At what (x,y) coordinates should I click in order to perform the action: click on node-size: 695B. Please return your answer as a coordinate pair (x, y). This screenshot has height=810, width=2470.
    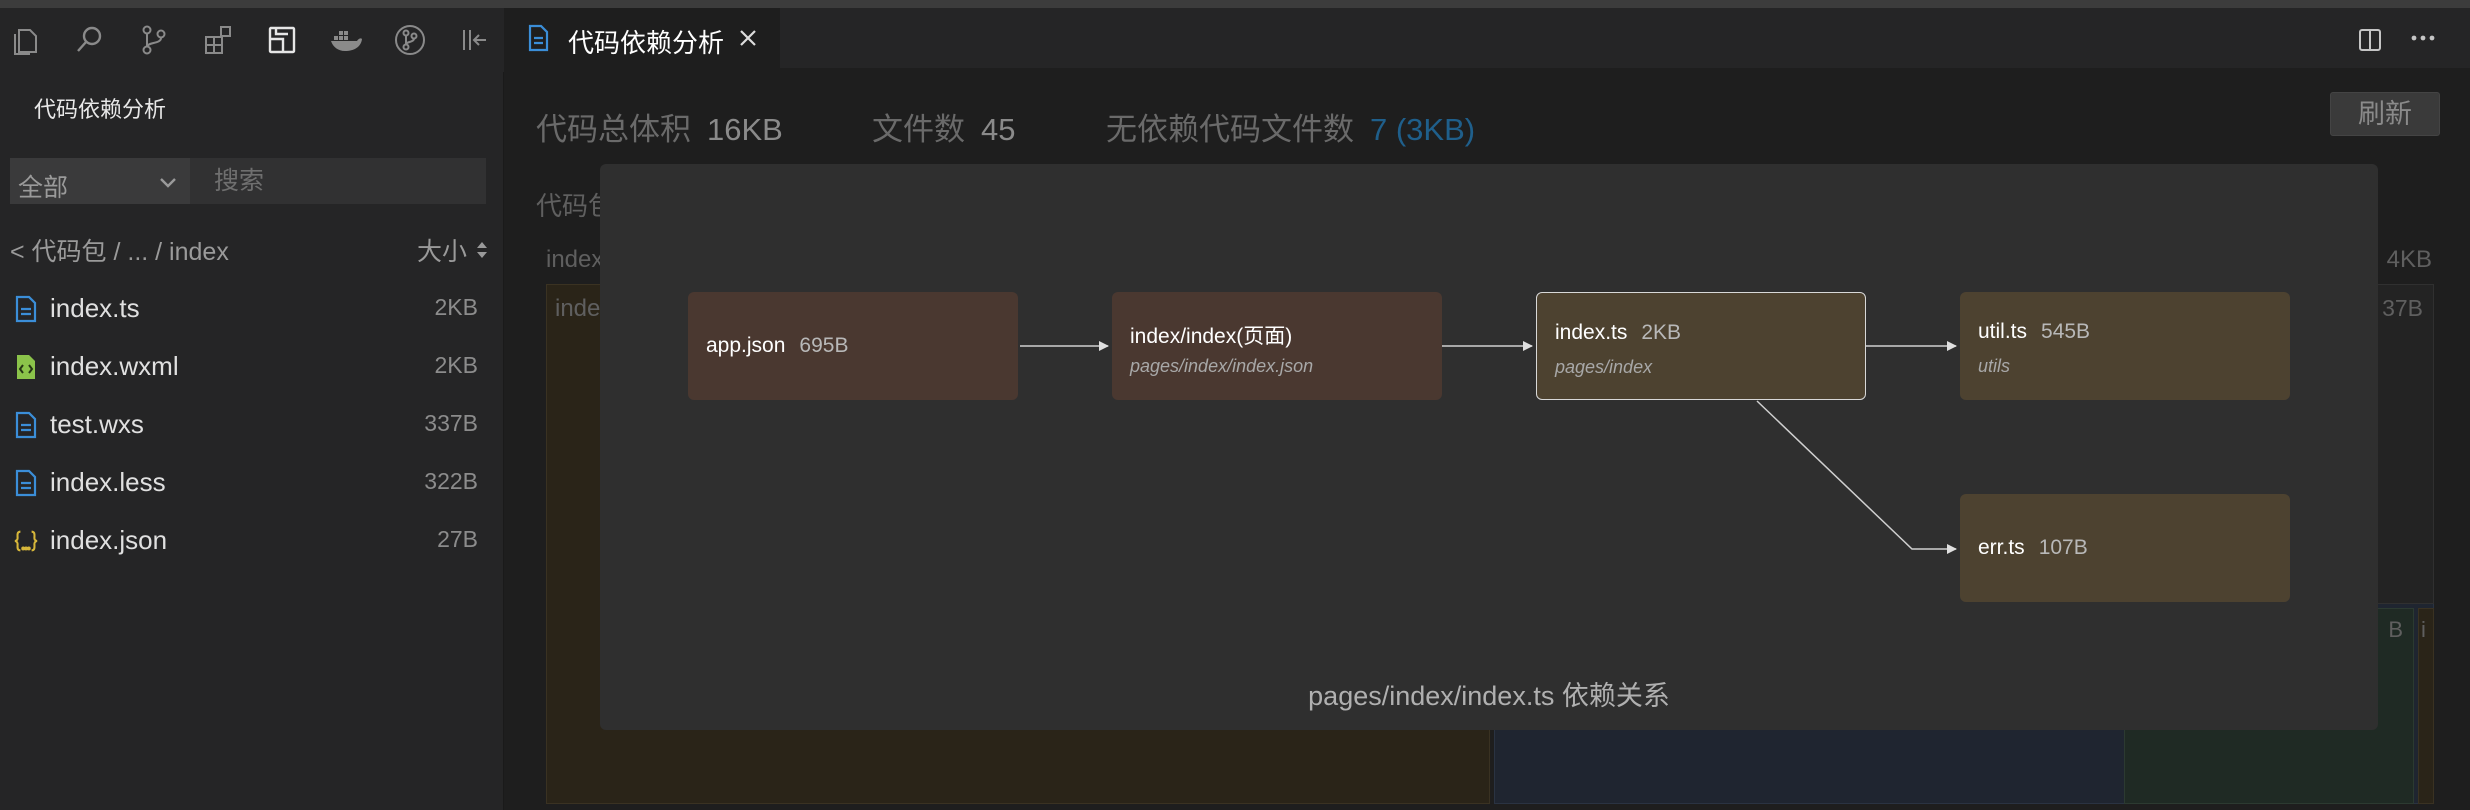
    Looking at the image, I should click on (824, 345).